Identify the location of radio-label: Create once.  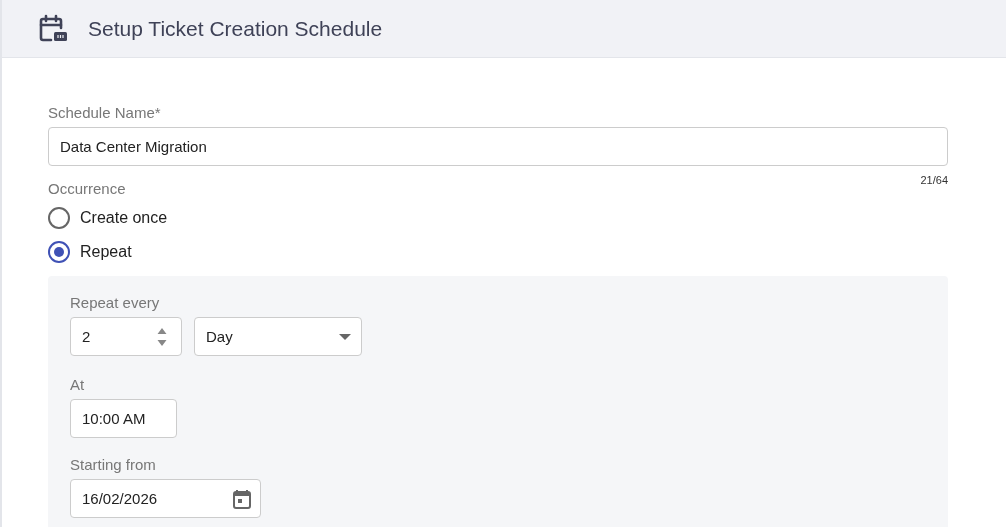
(124, 218).